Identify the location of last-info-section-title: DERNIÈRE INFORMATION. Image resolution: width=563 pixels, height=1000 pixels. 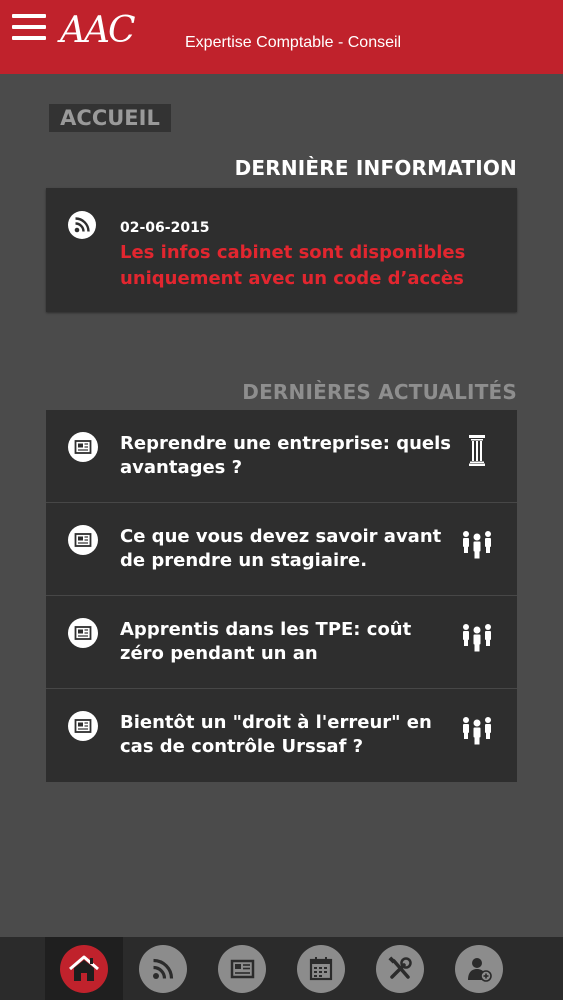
(375, 168).